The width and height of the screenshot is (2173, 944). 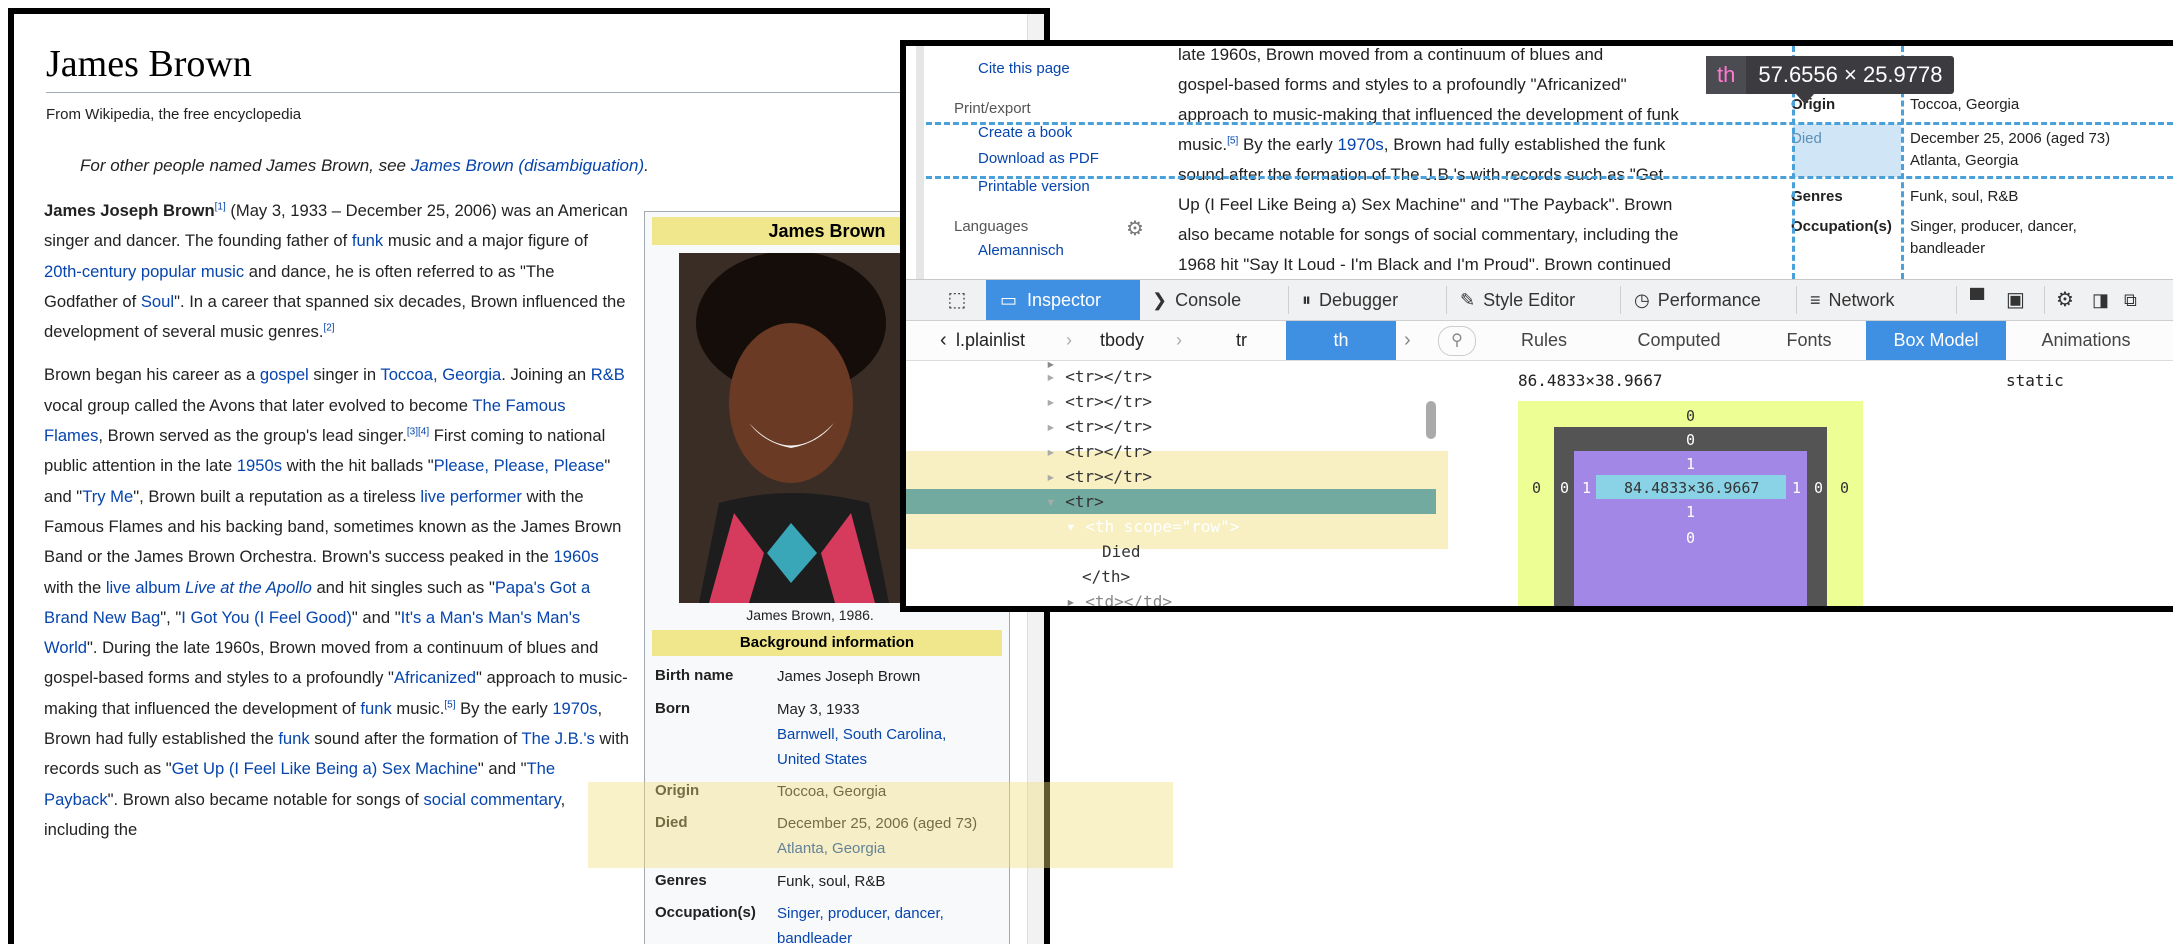 What do you see at coordinates (1861, 300) in the screenshot?
I see `tab-network-label: Network` at bounding box center [1861, 300].